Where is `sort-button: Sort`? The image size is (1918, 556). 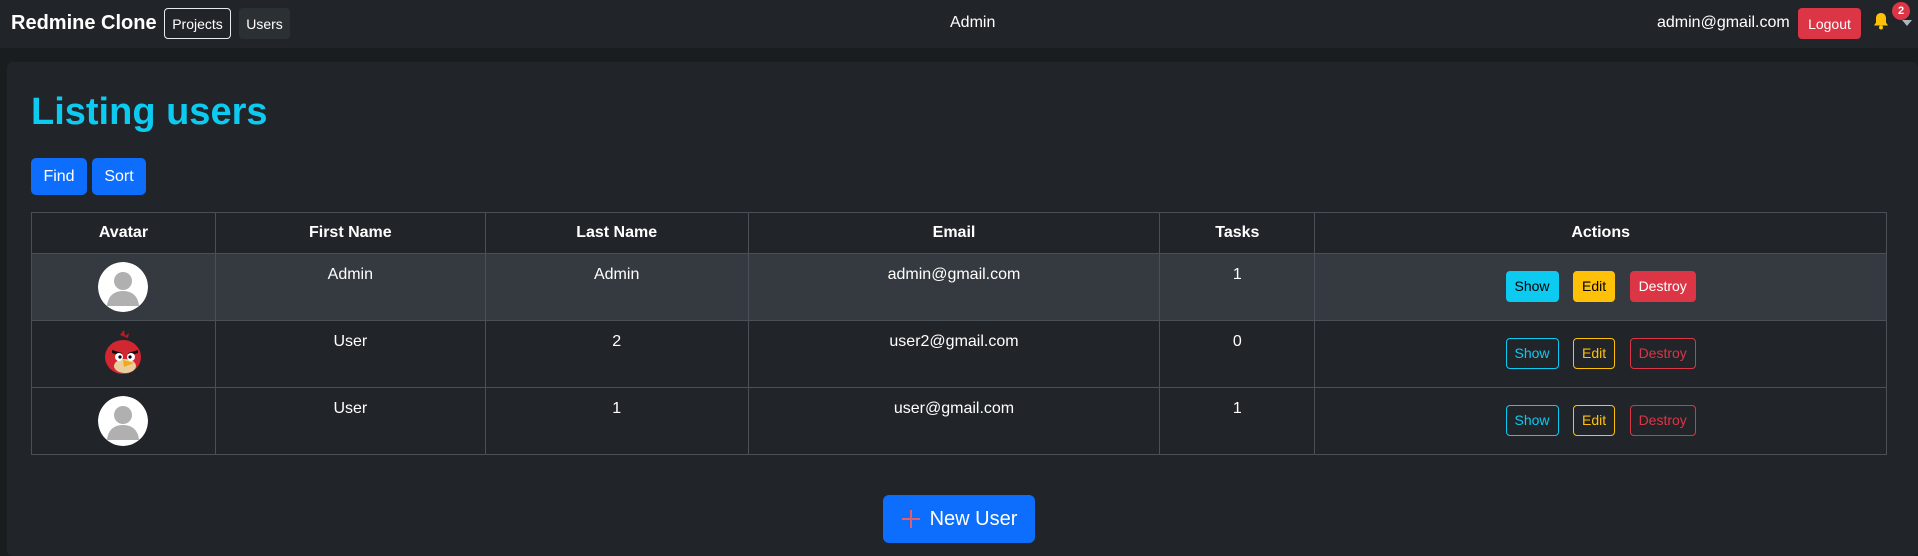 sort-button: Sort is located at coordinates (119, 176).